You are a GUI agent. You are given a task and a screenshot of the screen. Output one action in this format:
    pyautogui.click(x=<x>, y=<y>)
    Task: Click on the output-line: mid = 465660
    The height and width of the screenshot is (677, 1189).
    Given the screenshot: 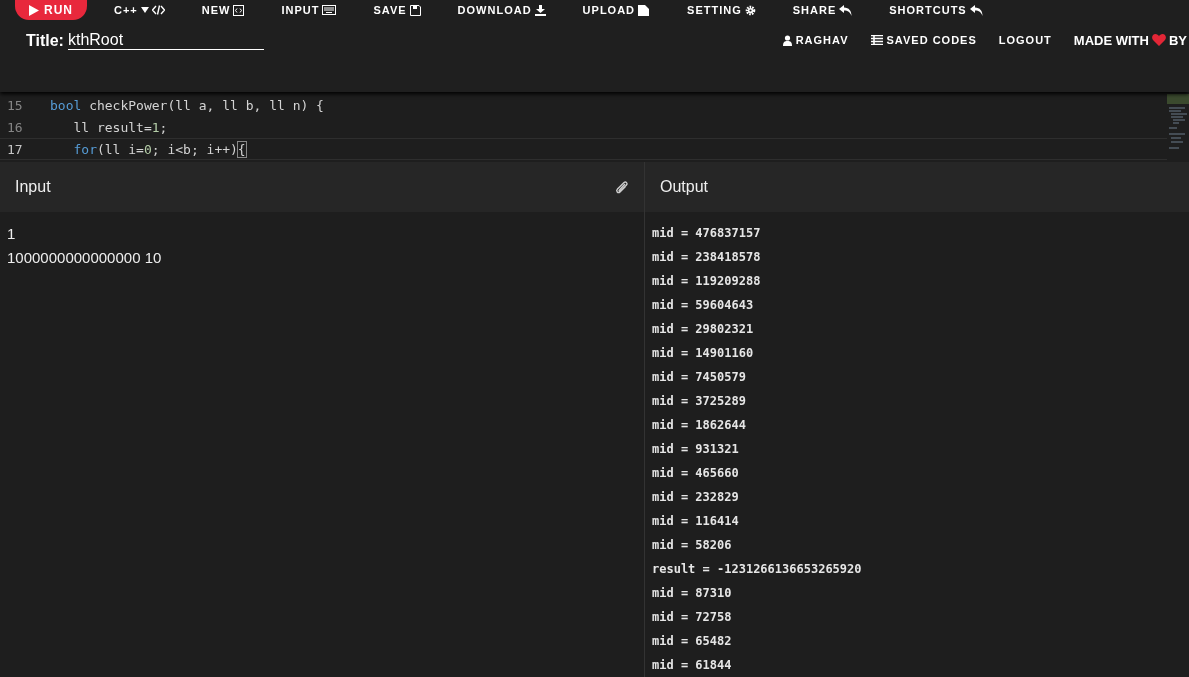 What is the action you would take?
    pyautogui.click(x=696, y=473)
    